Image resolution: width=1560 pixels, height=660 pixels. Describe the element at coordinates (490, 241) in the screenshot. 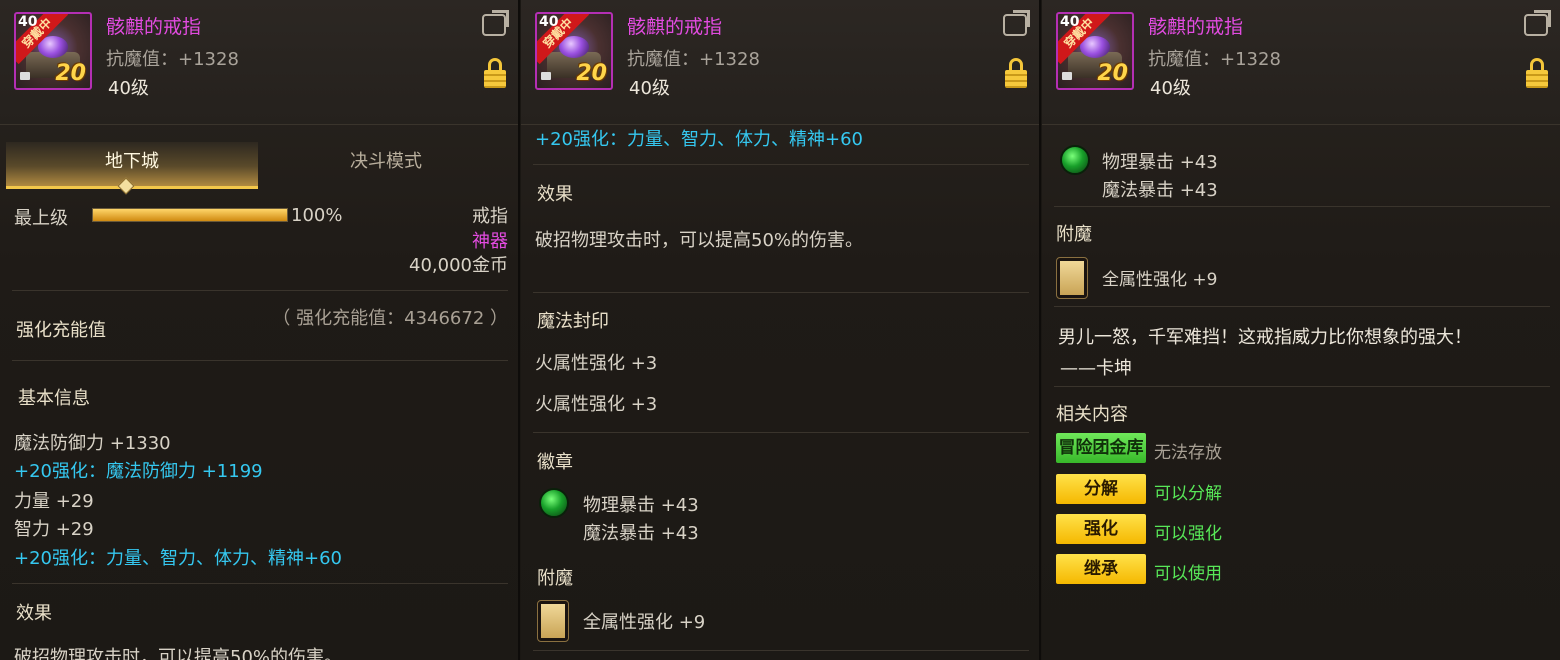

I see `item-rarity: 神器` at that location.